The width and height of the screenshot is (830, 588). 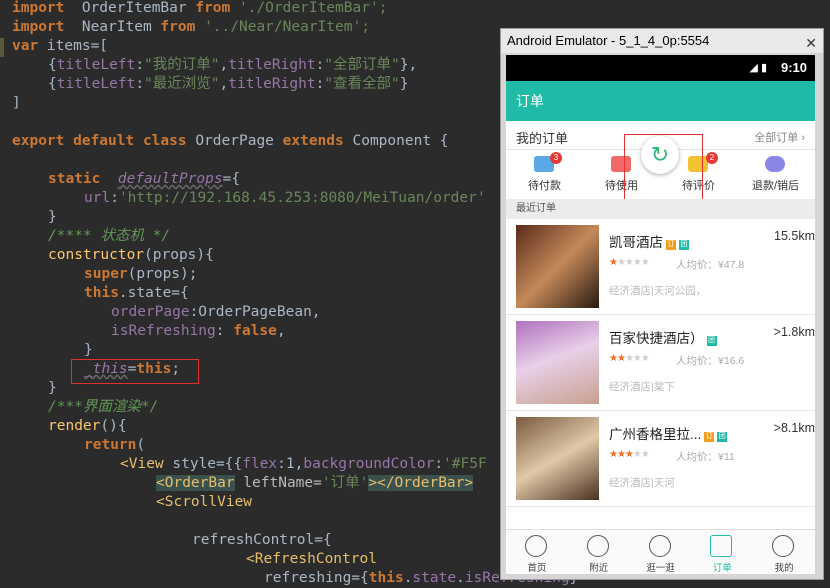 What do you see at coordinates (311, 559) in the screenshot?
I see `code-line-30: <RefreshControl` at bounding box center [311, 559].